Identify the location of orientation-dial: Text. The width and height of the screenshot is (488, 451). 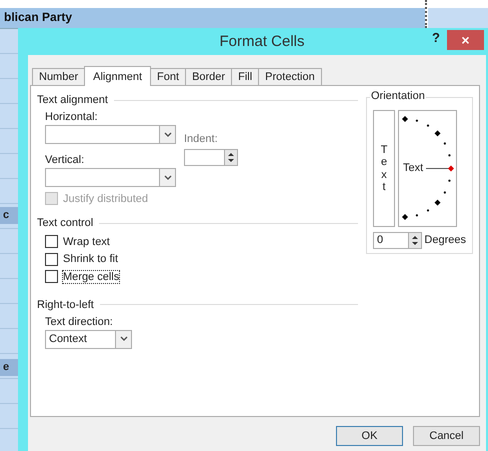
(427, 168).